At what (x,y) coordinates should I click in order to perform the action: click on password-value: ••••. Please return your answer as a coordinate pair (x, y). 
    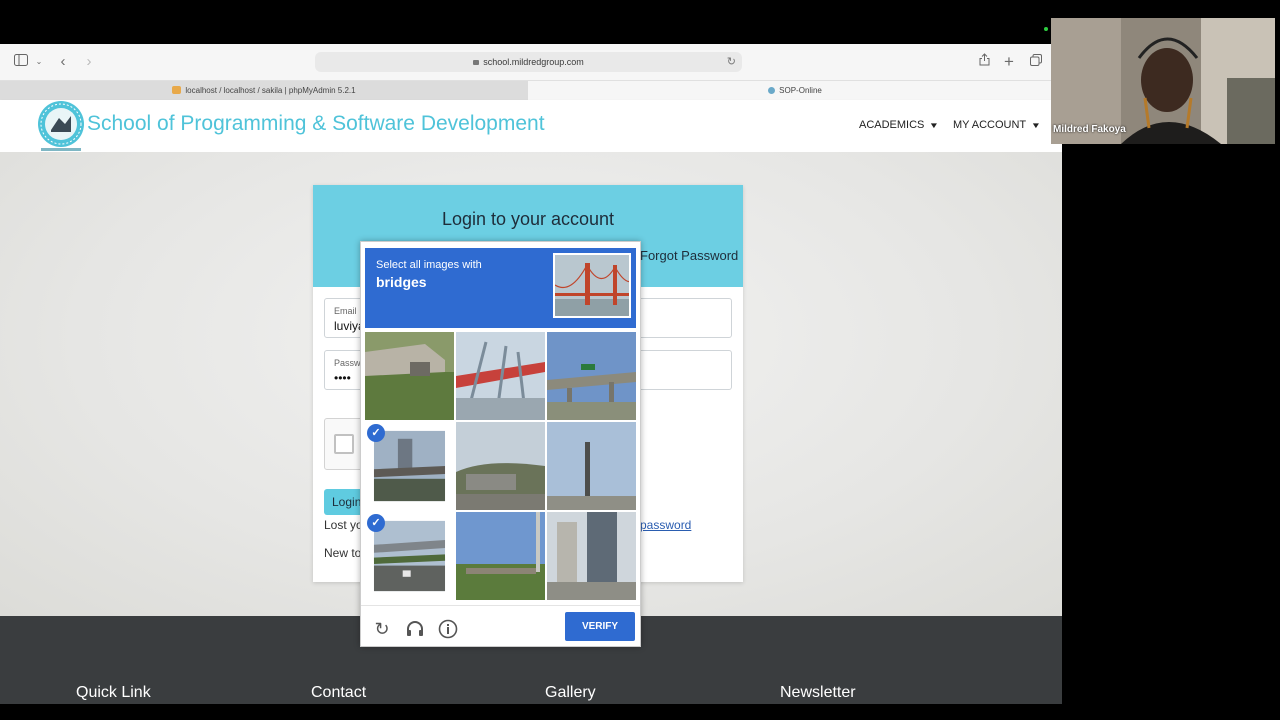
    Looking at the image, I should click on (342, 378).